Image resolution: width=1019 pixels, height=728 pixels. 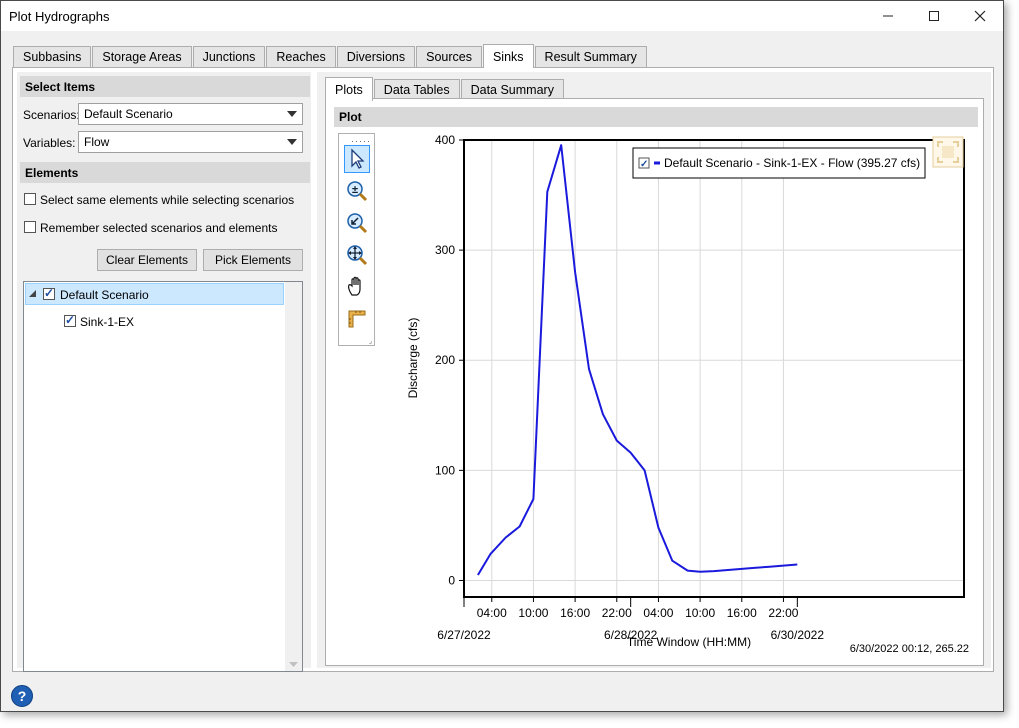 I want to click on elements-tree: Default Scenario Sink-1-EX, so click(x=163, y=476).